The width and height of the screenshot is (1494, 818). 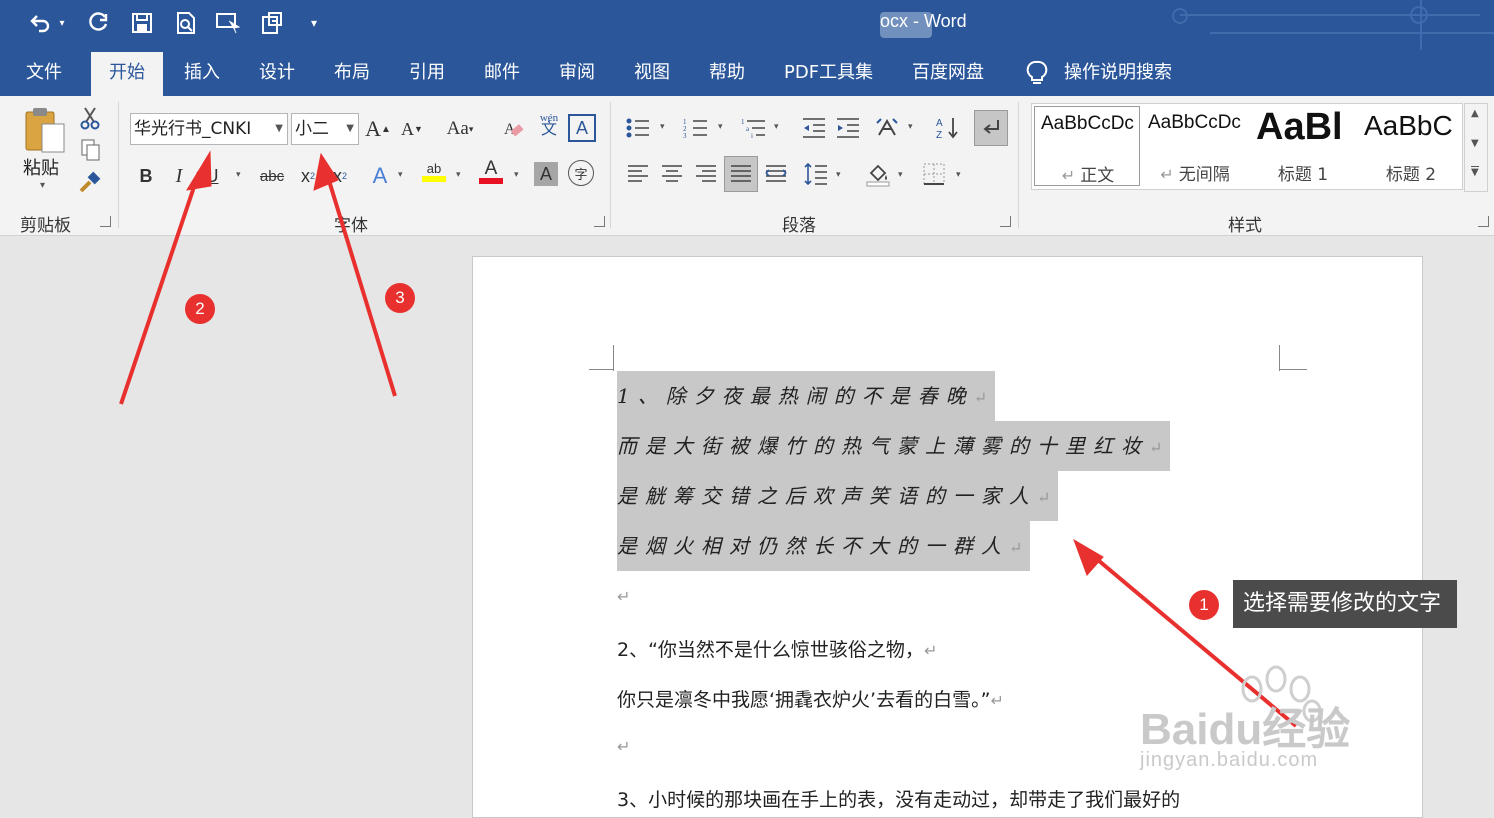 What do you see at coordinates (1229, 760) in the screenshot?
I see `watermark-url: jingyan.baidu.com` at bounding box center [1229, 760].